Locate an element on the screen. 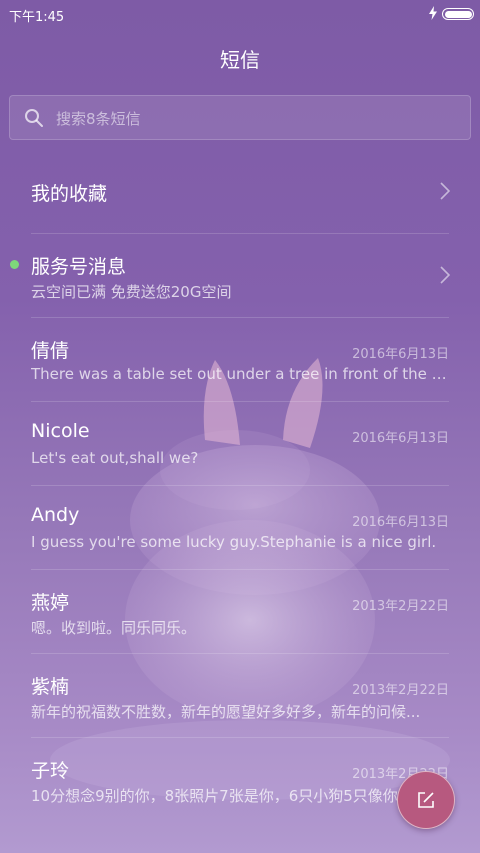  unread-dot is located at coordinates (14, 264).